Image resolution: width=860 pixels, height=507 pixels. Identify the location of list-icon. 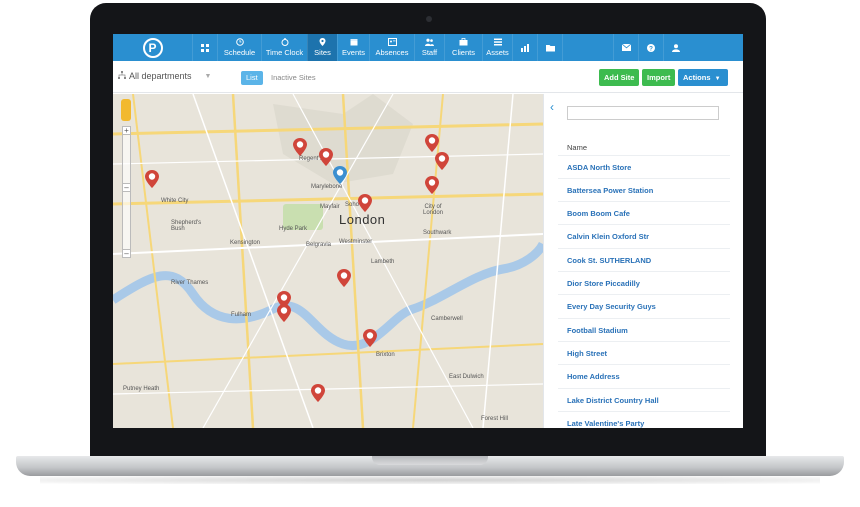
(497, 42).